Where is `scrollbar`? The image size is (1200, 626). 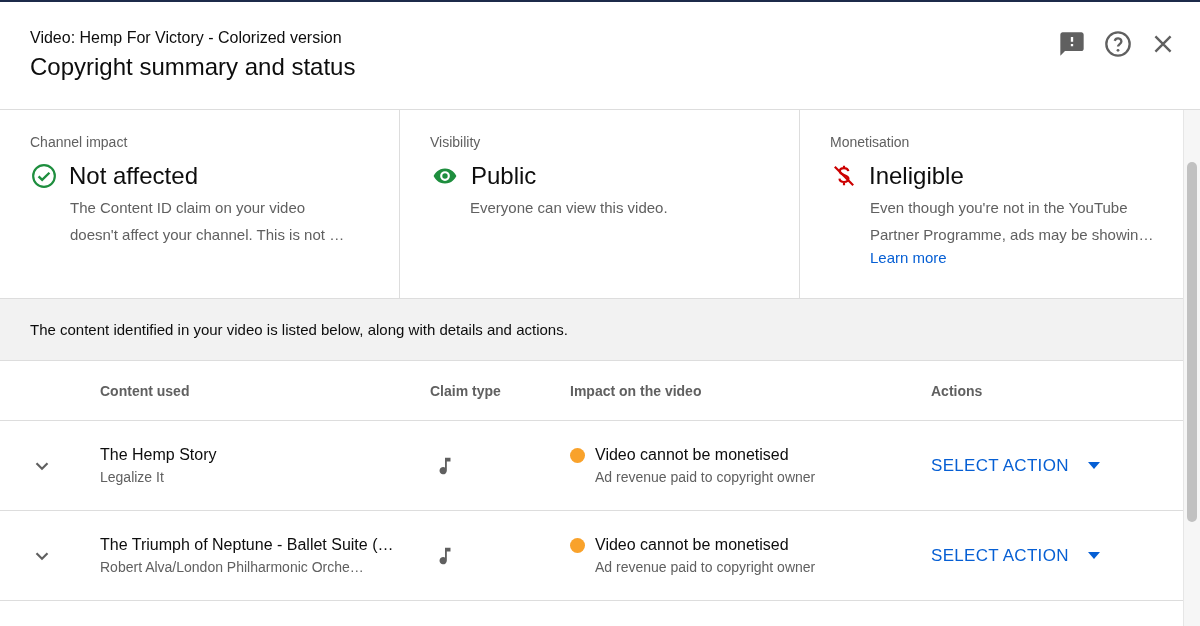 scrollbar is located at coordinates (1191, 368).